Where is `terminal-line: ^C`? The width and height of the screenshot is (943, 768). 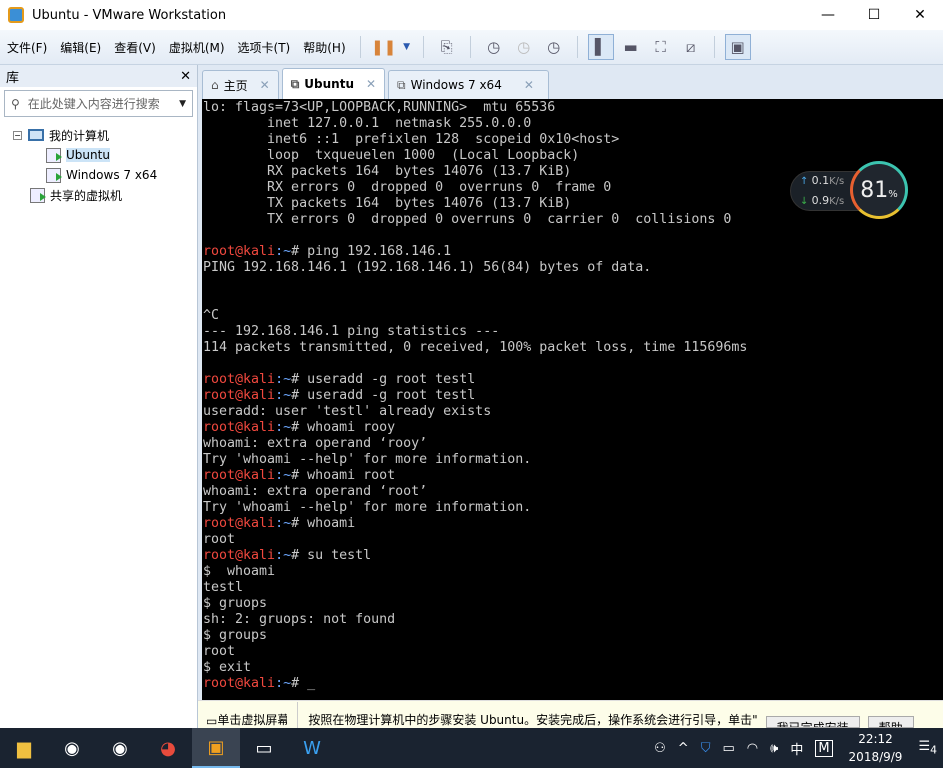
terminal-line: ^C is located at coordinates (572, 316).